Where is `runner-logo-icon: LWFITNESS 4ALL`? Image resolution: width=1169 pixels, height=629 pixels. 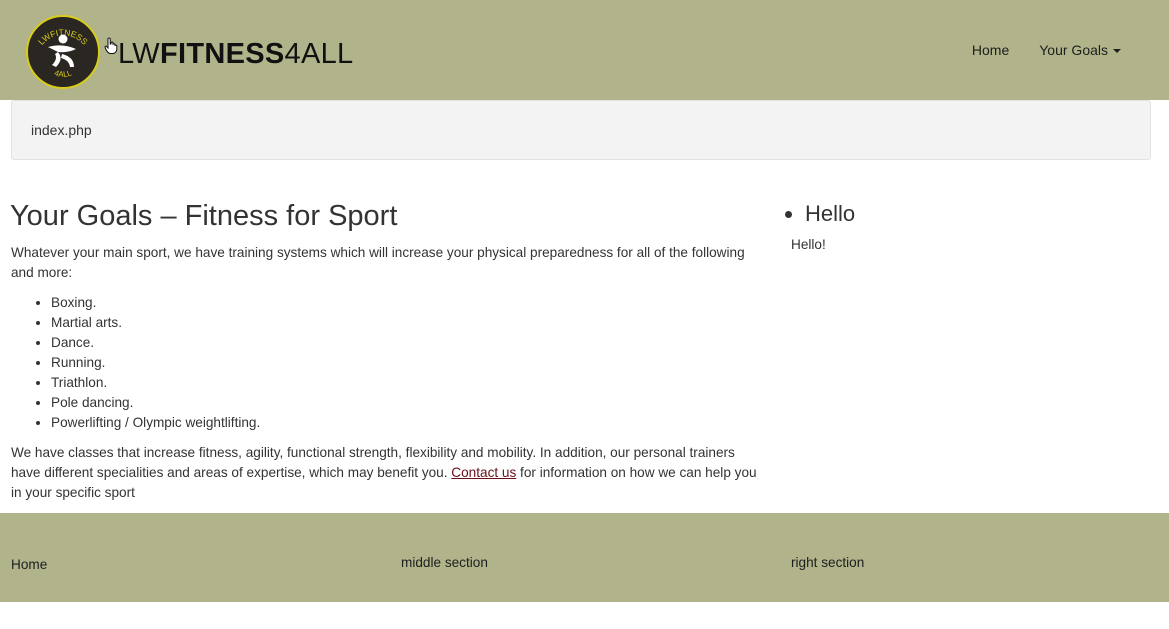 runner-logo-icon: LWFITNESS 4ALL is located at coordinates (63, 53).